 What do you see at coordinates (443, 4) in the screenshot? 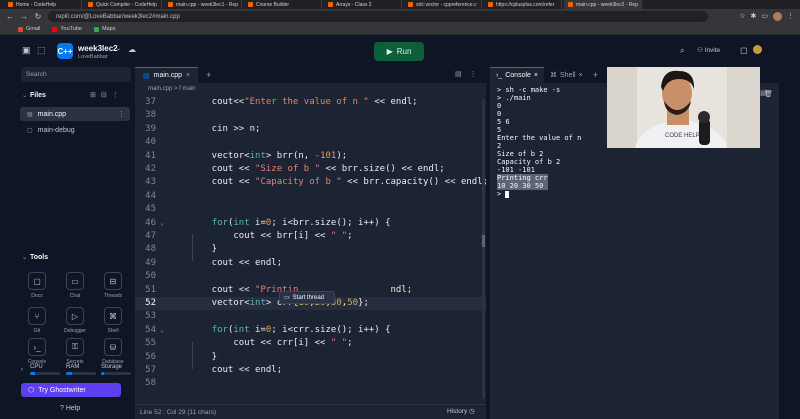
I see `browser-tab: std::vector - cppreference.c` at bounding box center [443, 4].